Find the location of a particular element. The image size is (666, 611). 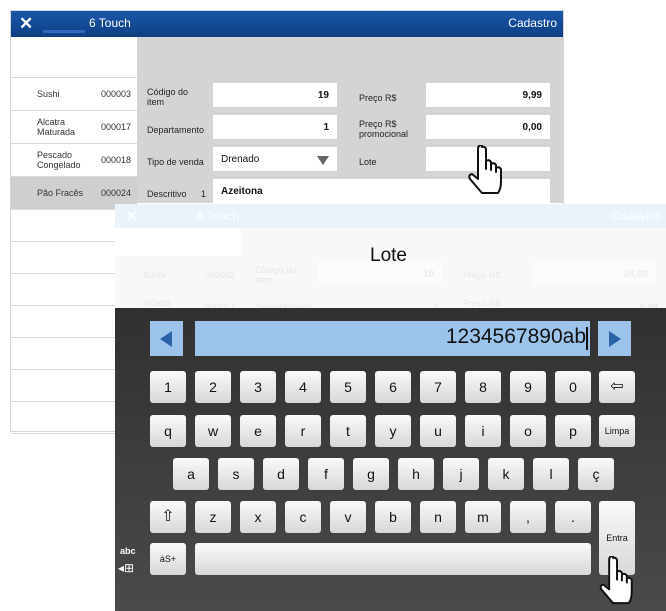

preco-label: Preço R$ is located at coordinates (378, 98).